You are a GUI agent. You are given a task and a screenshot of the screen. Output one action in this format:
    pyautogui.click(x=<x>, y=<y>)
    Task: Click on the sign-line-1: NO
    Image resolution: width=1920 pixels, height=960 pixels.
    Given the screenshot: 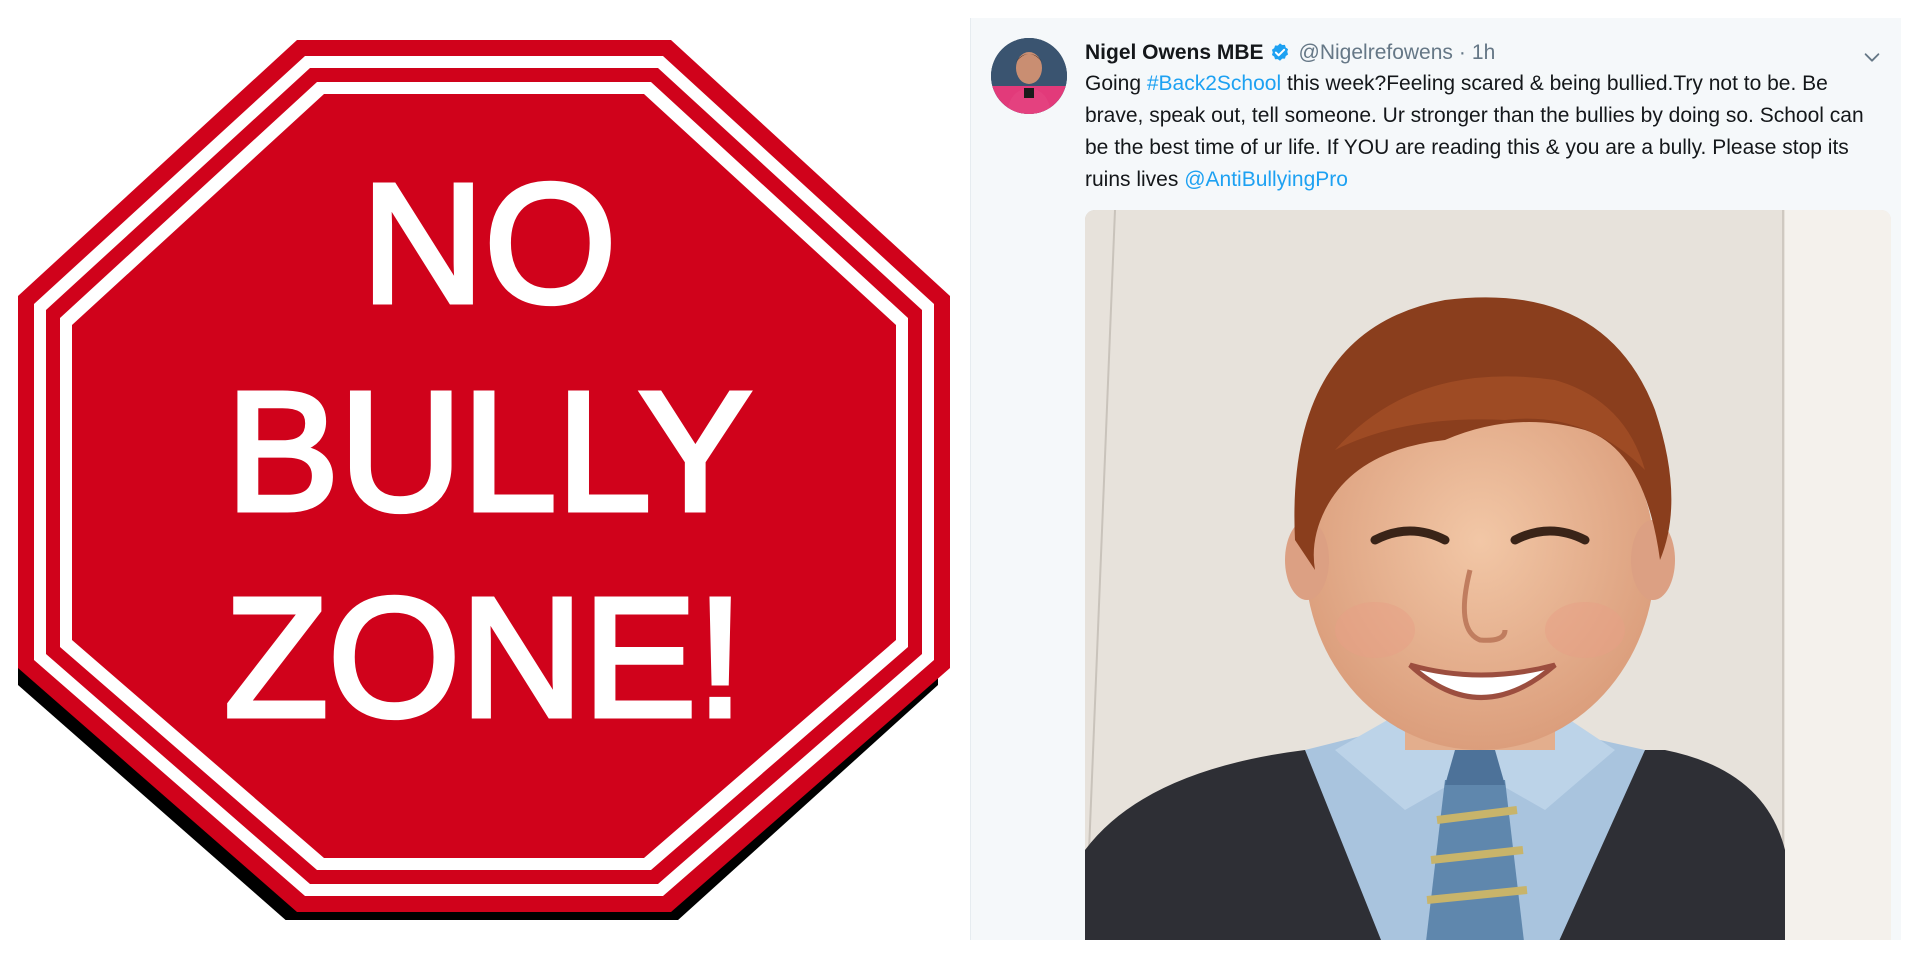 What is the action you would take?
    pyautogui.click(x=489, y=244)
    